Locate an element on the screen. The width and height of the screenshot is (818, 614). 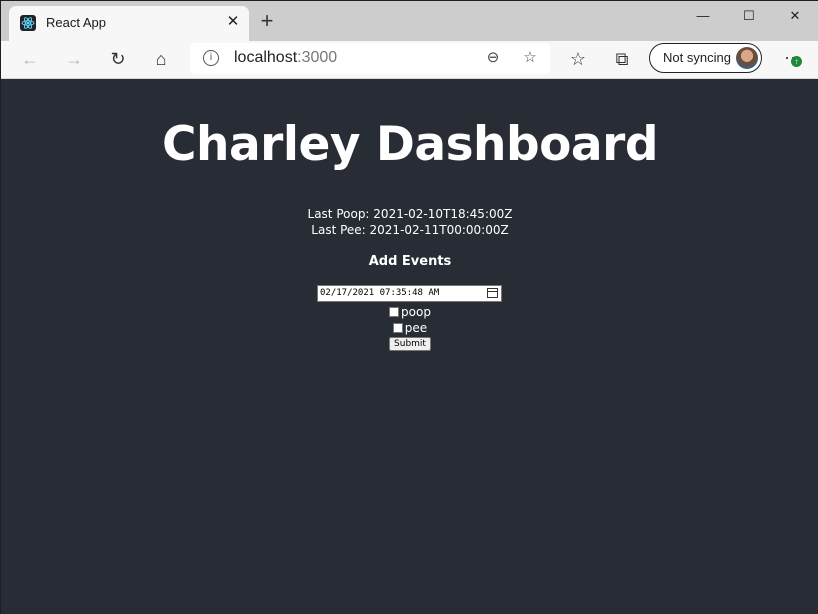
profile-button: Not syncing is located at coordinates (705, 58).